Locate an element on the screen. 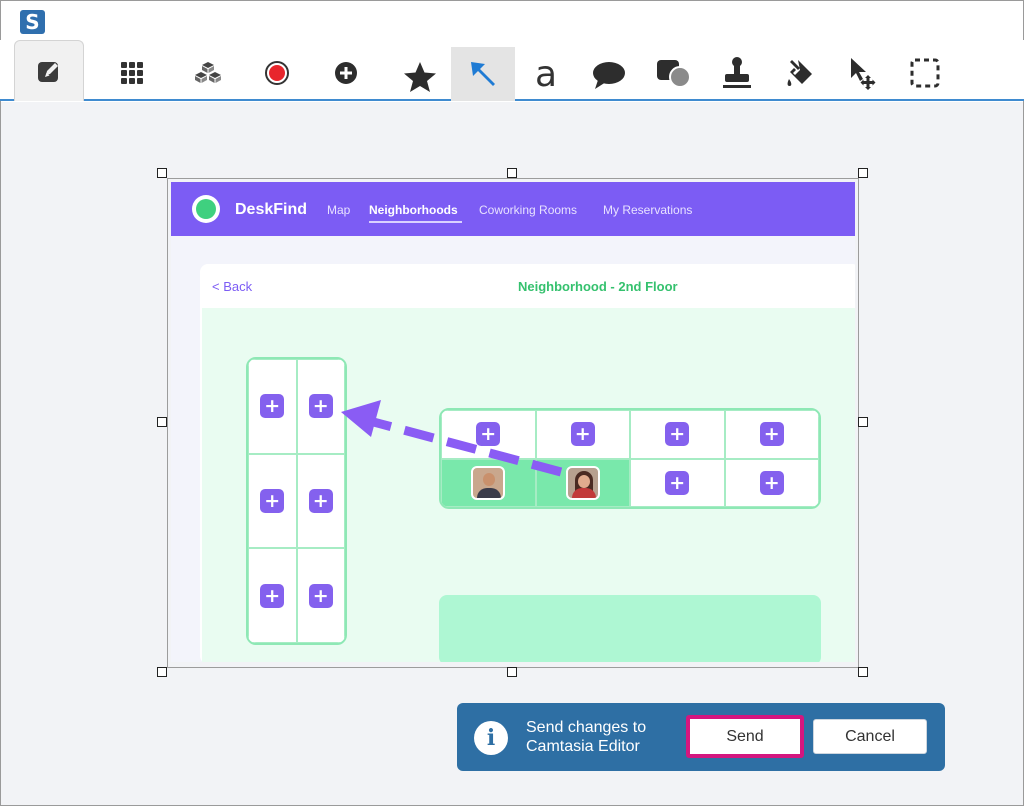 The width and height of the screenshot is (1024, 806). grid-tool is located at coordinates (132, 73).